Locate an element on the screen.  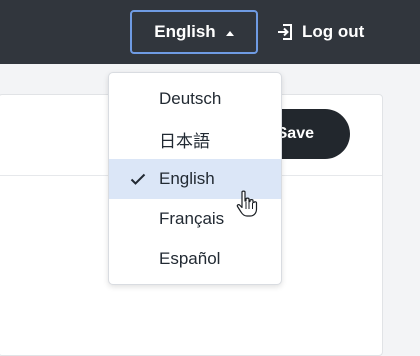
language-option-label: 日本語 is located at coordinates (184, 141).